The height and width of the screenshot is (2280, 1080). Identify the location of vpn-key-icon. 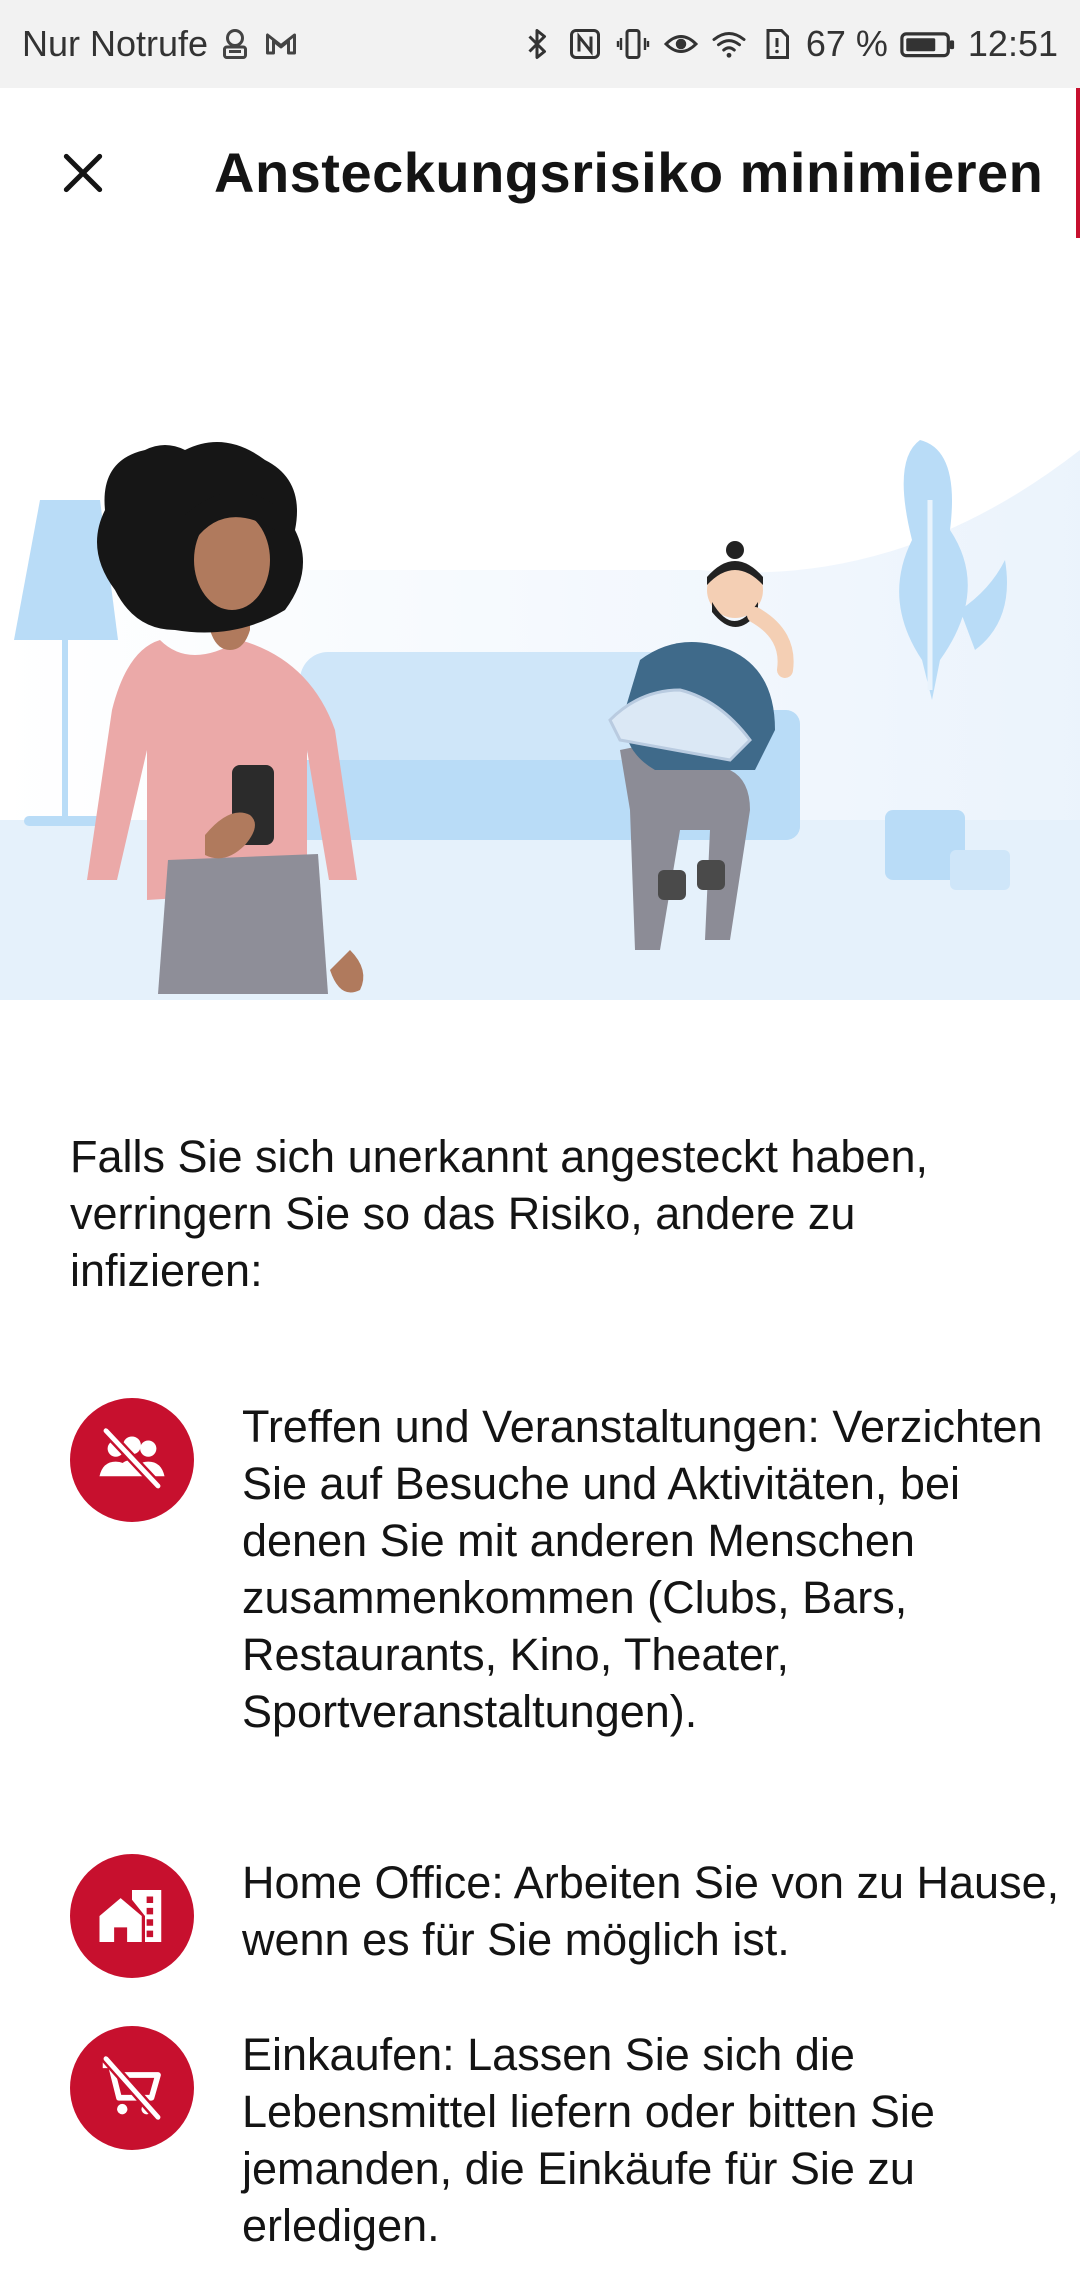
(235, 44).